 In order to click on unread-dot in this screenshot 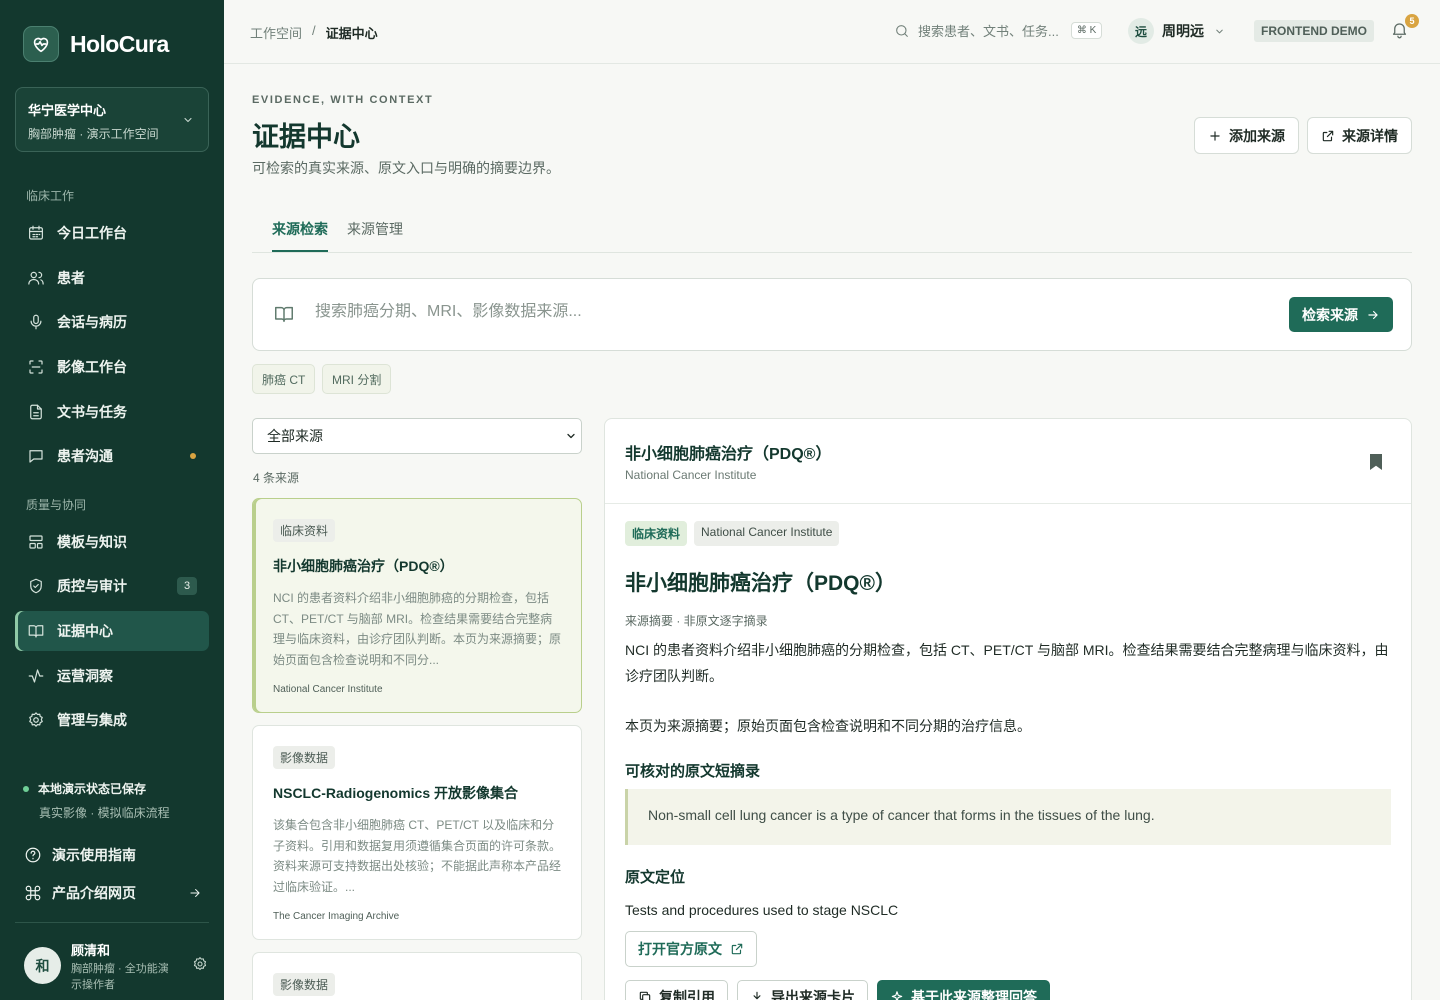, I will do `click(193, 456)`.